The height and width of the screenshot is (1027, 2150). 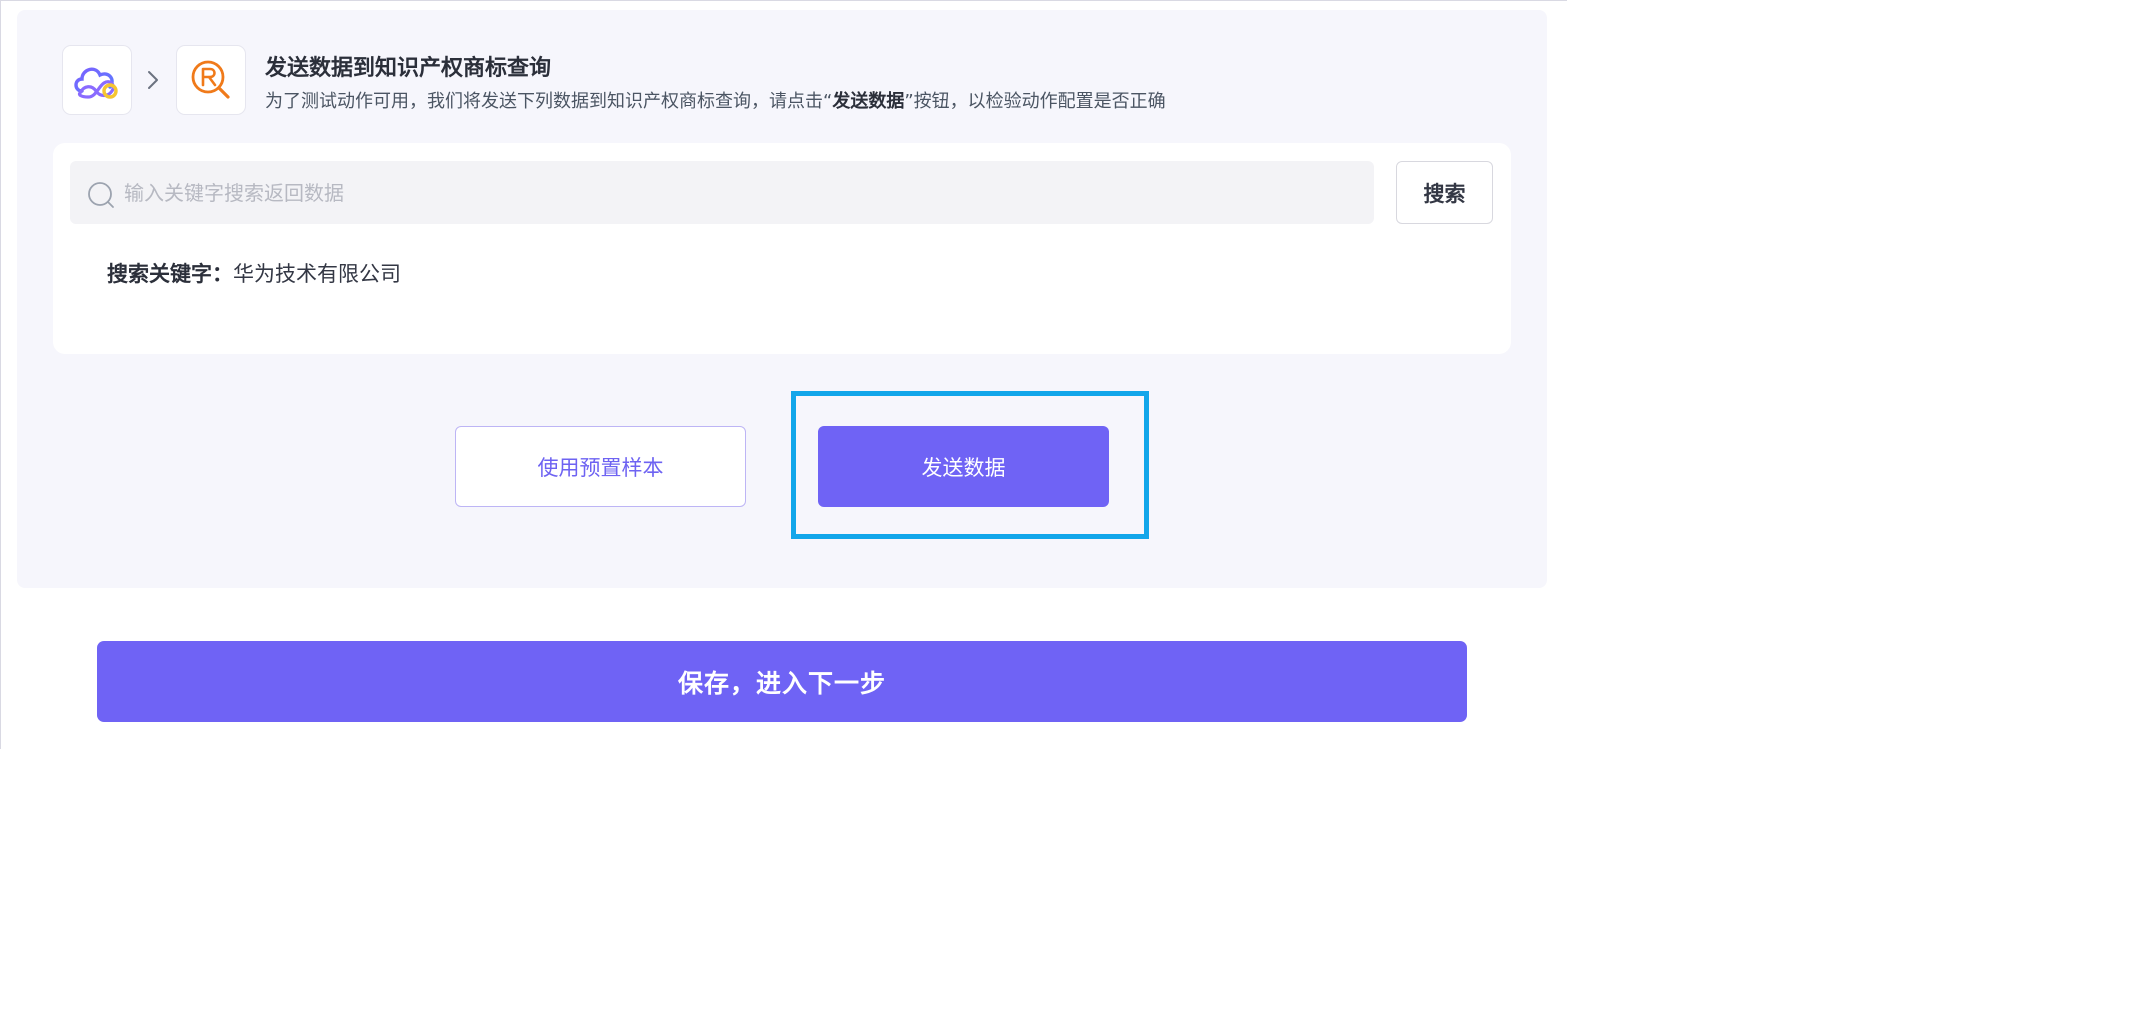 I want to click on keyword-field: 搜索关键字：华为技术有限公司, so click(x=254, y=273).